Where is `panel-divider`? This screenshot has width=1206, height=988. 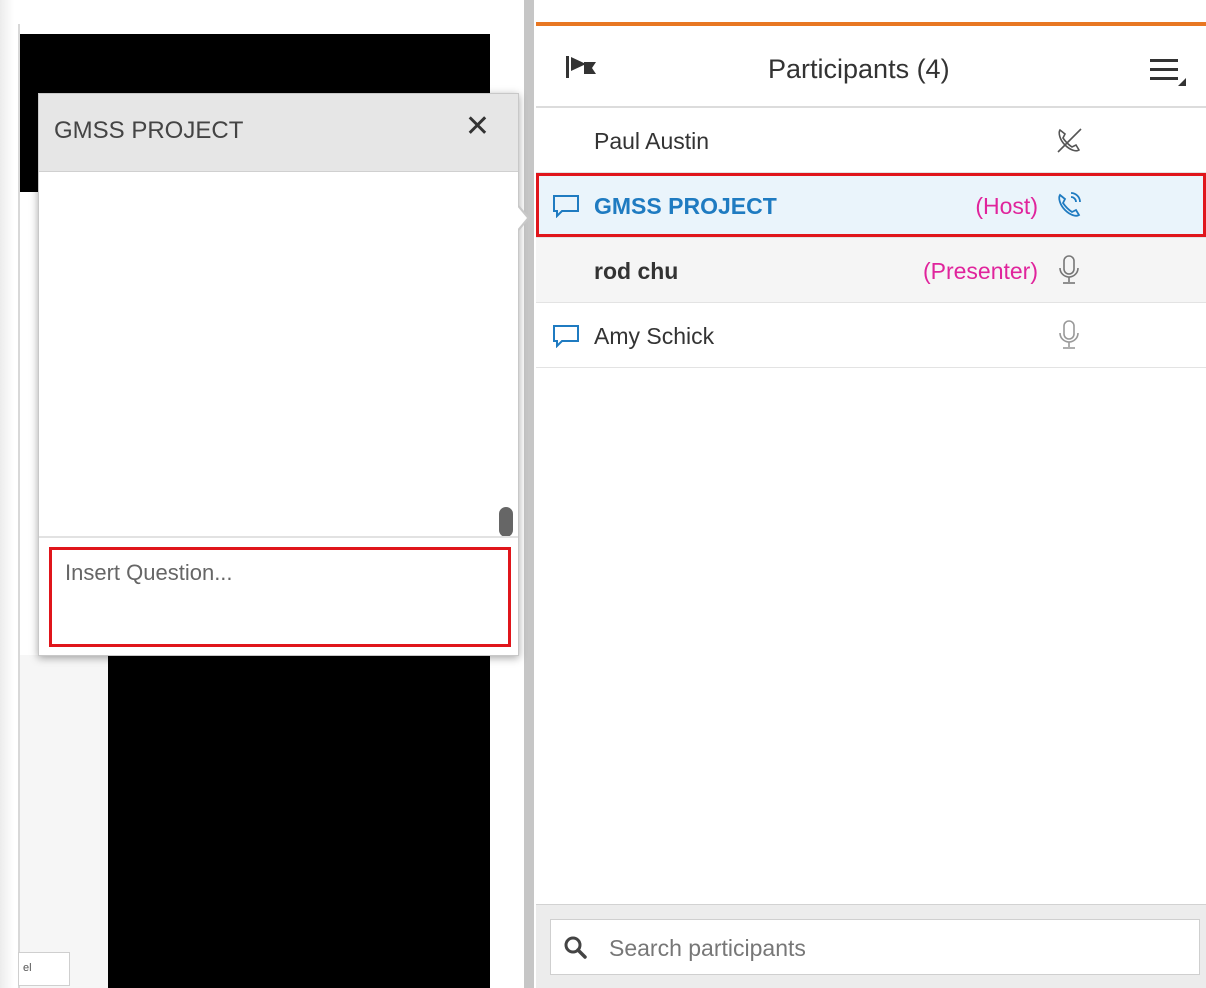 panel-divider is located at coordinates (529, 494).